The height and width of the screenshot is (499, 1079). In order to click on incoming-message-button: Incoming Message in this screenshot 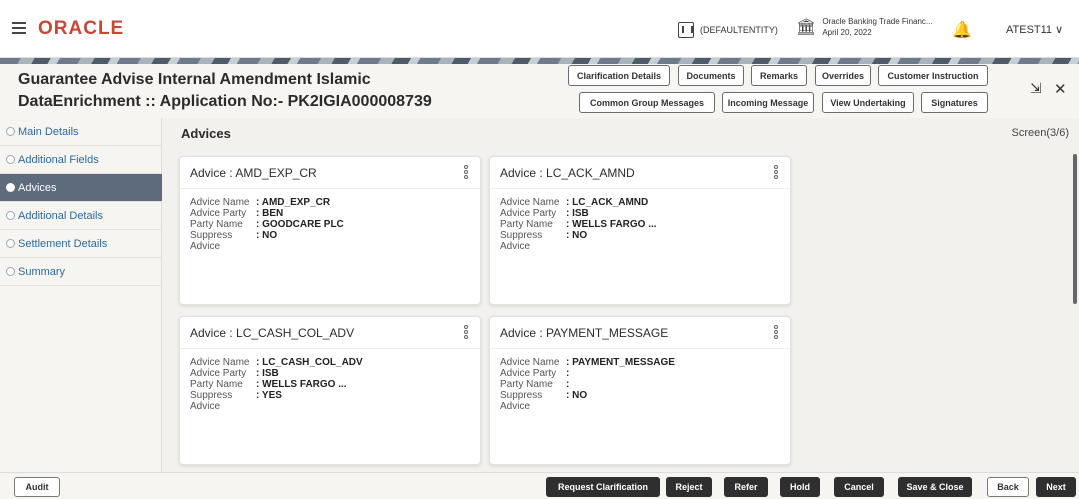, I will do `click(768, 102)`.